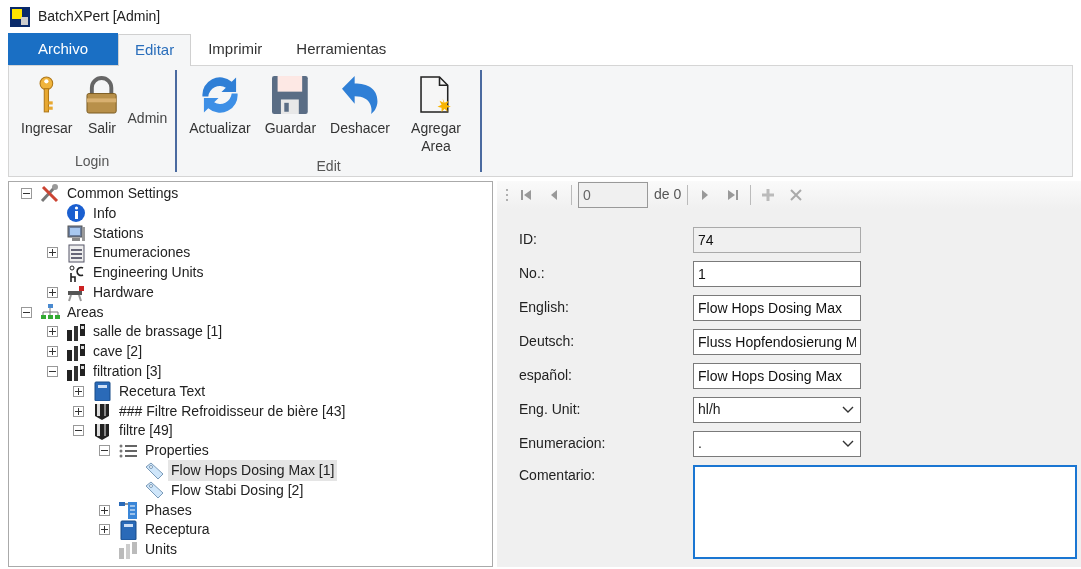 Image resolution: width=1081 pixels, height=569 pixels. Describe the element at coordinates (20, 16) in the screenshot. I see `app-logo-icon` at that location.